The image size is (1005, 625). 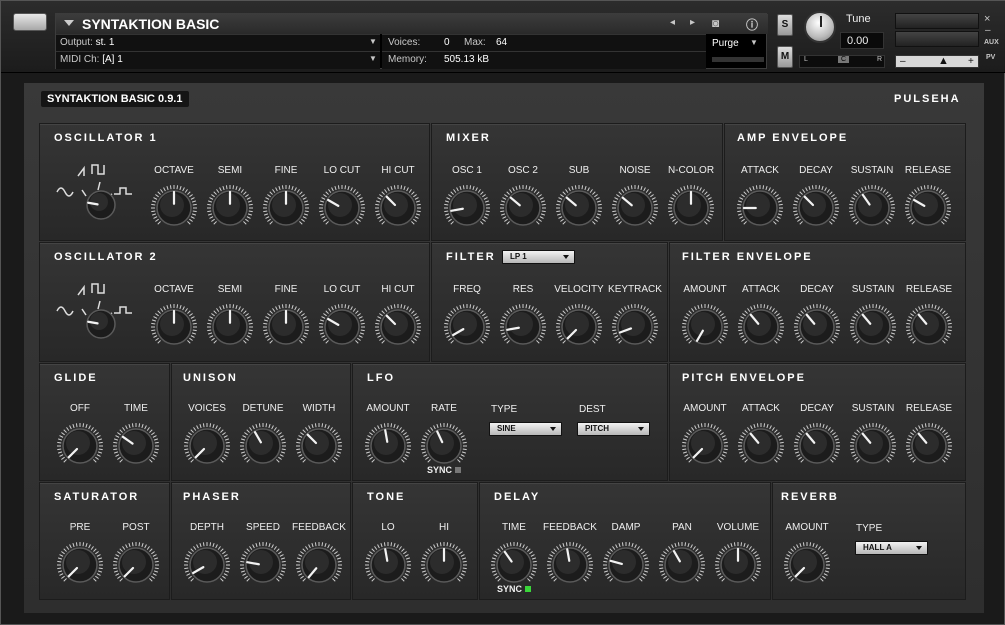 What do you see at coordinates (444, 408) in the screenshot?
I see `knob-label: RATE` at bounding box center [444, 408].